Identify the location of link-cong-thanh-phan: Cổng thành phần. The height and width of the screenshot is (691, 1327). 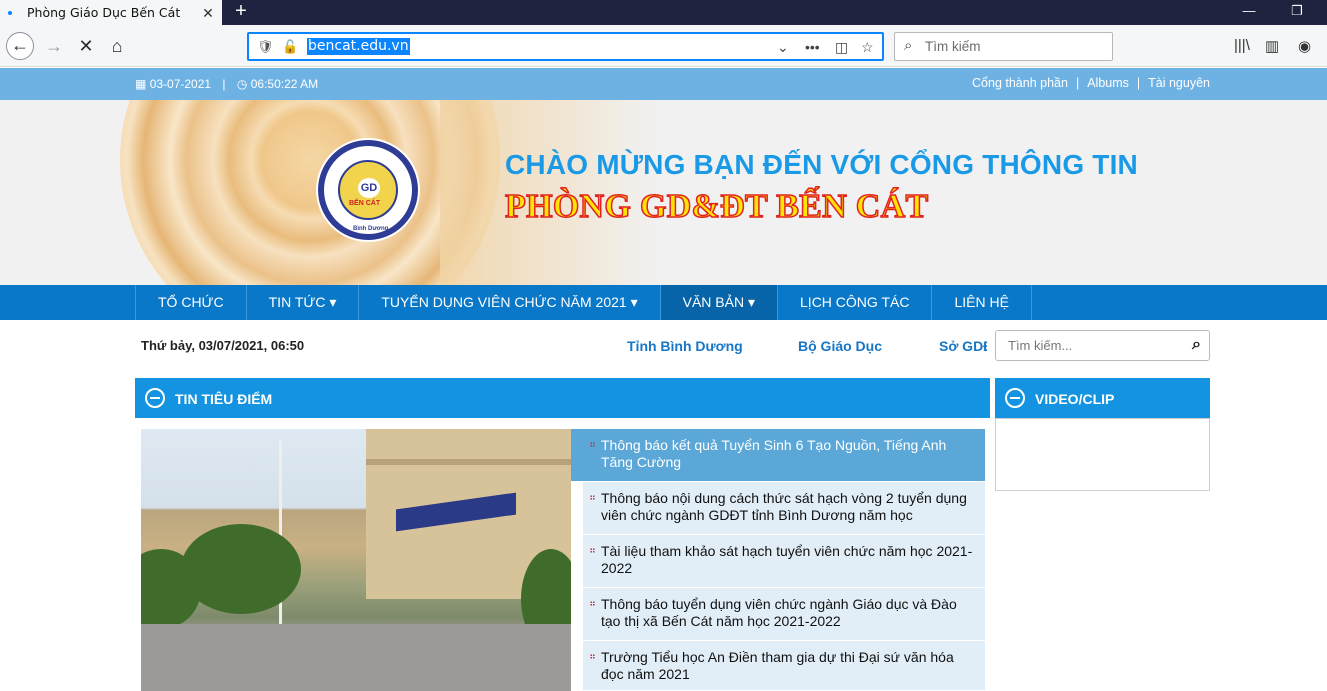
(1020, 83).